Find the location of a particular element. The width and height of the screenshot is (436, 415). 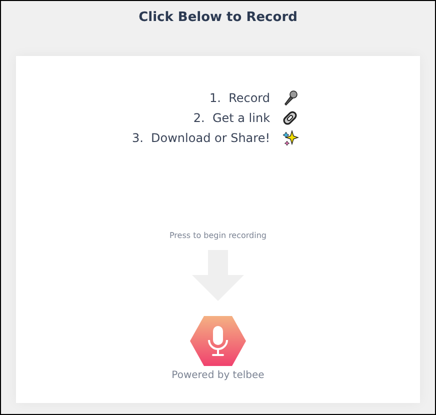

record-button is located at coordinates (218, 341).